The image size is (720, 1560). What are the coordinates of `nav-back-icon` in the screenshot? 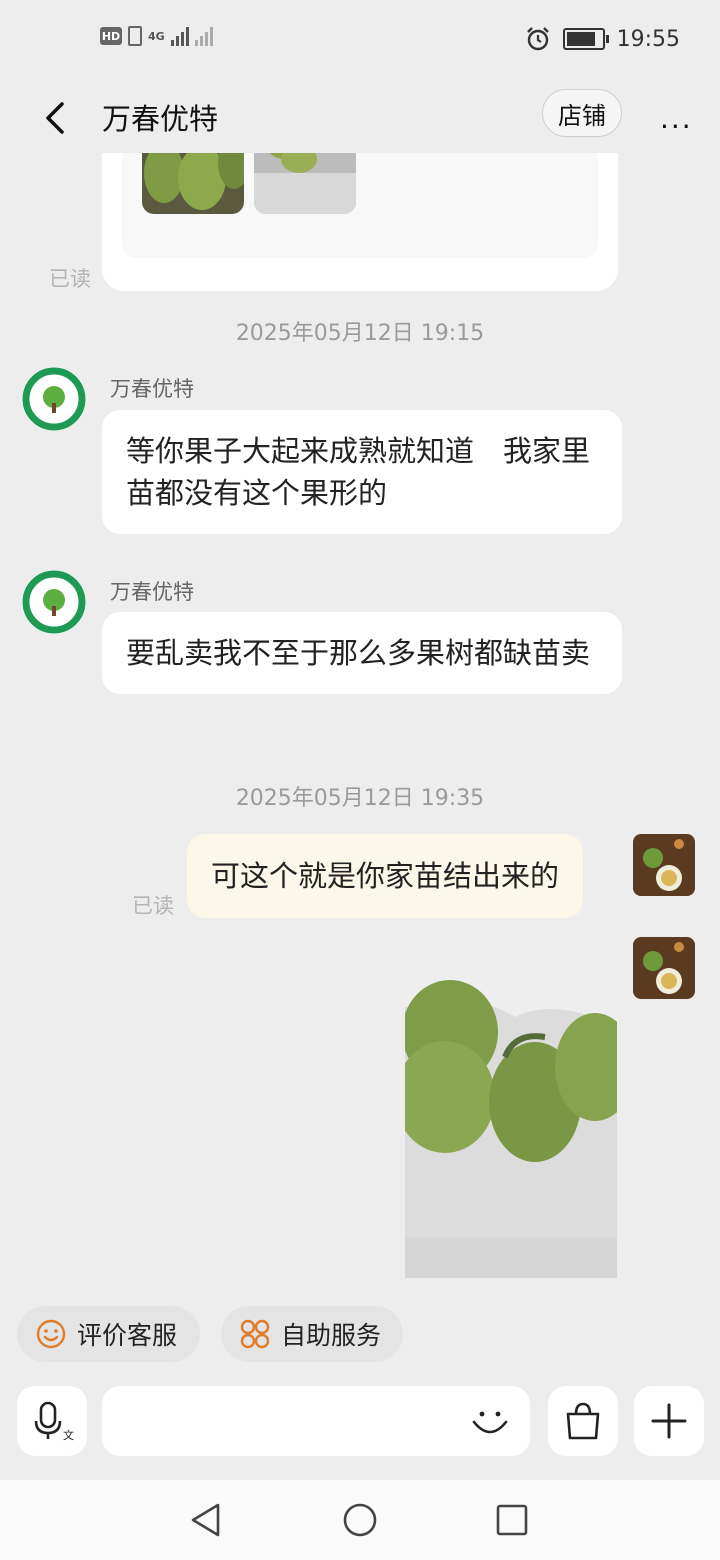 It's located at (206, 1520).